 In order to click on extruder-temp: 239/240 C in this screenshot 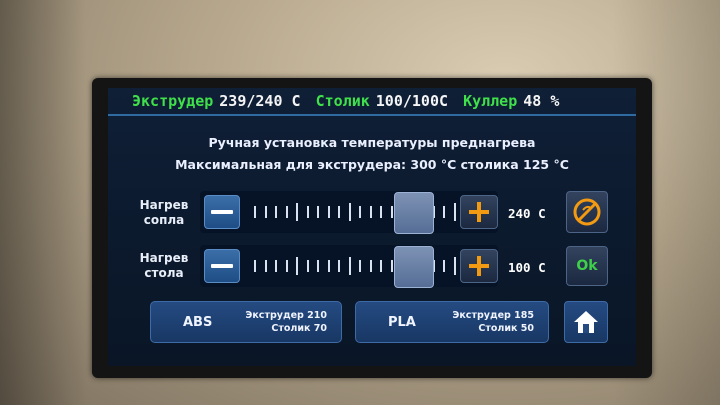, I will do `click(260, 101)`.